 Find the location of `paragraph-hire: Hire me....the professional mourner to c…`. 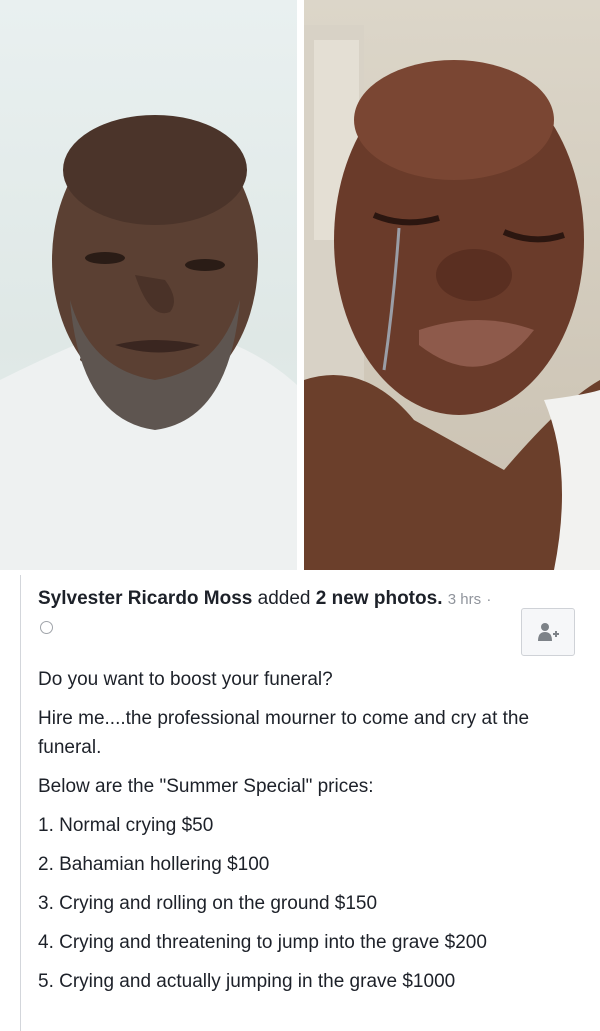

paragraph-hire: Hire me....the professional mourner to c… is located at coordinates (284, 733).